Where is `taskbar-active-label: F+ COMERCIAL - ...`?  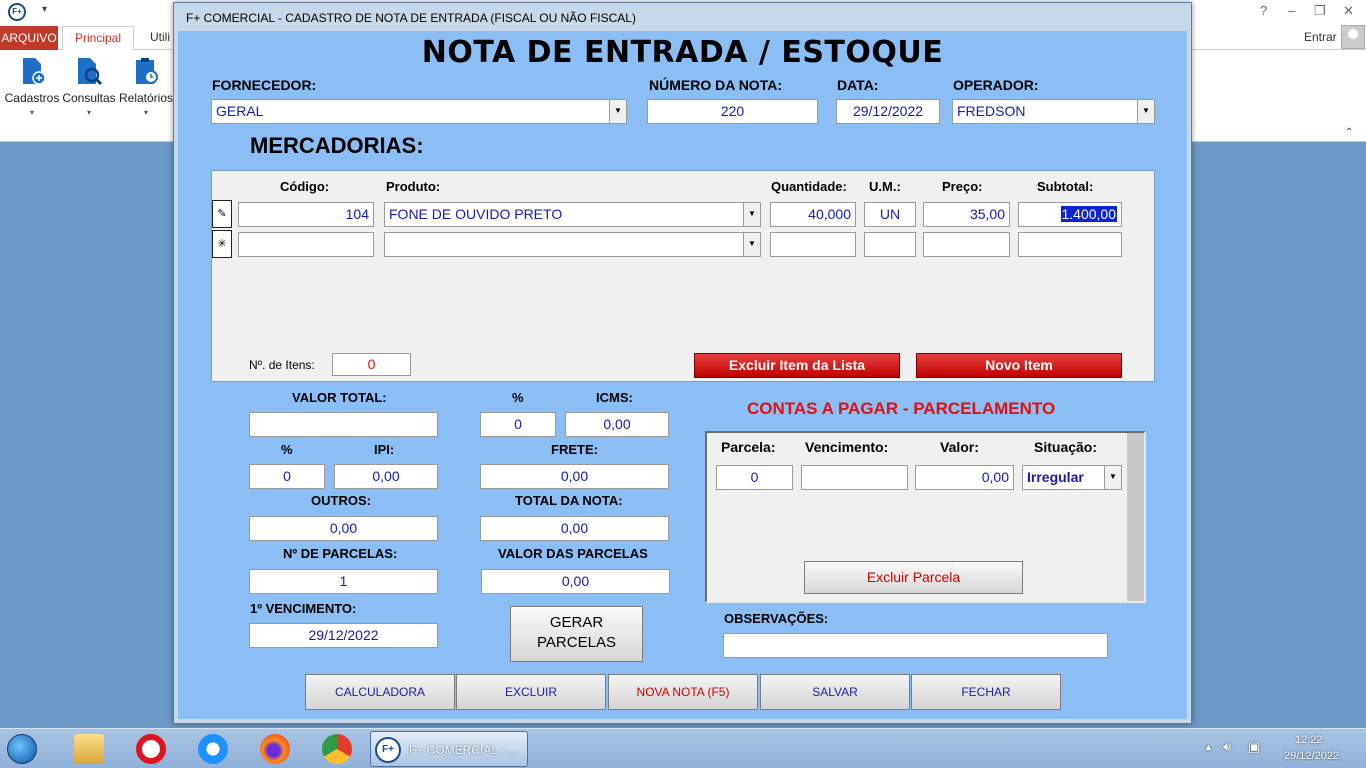
taskbar-active-label: F+ COMERCIAL - ... is located at coordinates (464, 750).